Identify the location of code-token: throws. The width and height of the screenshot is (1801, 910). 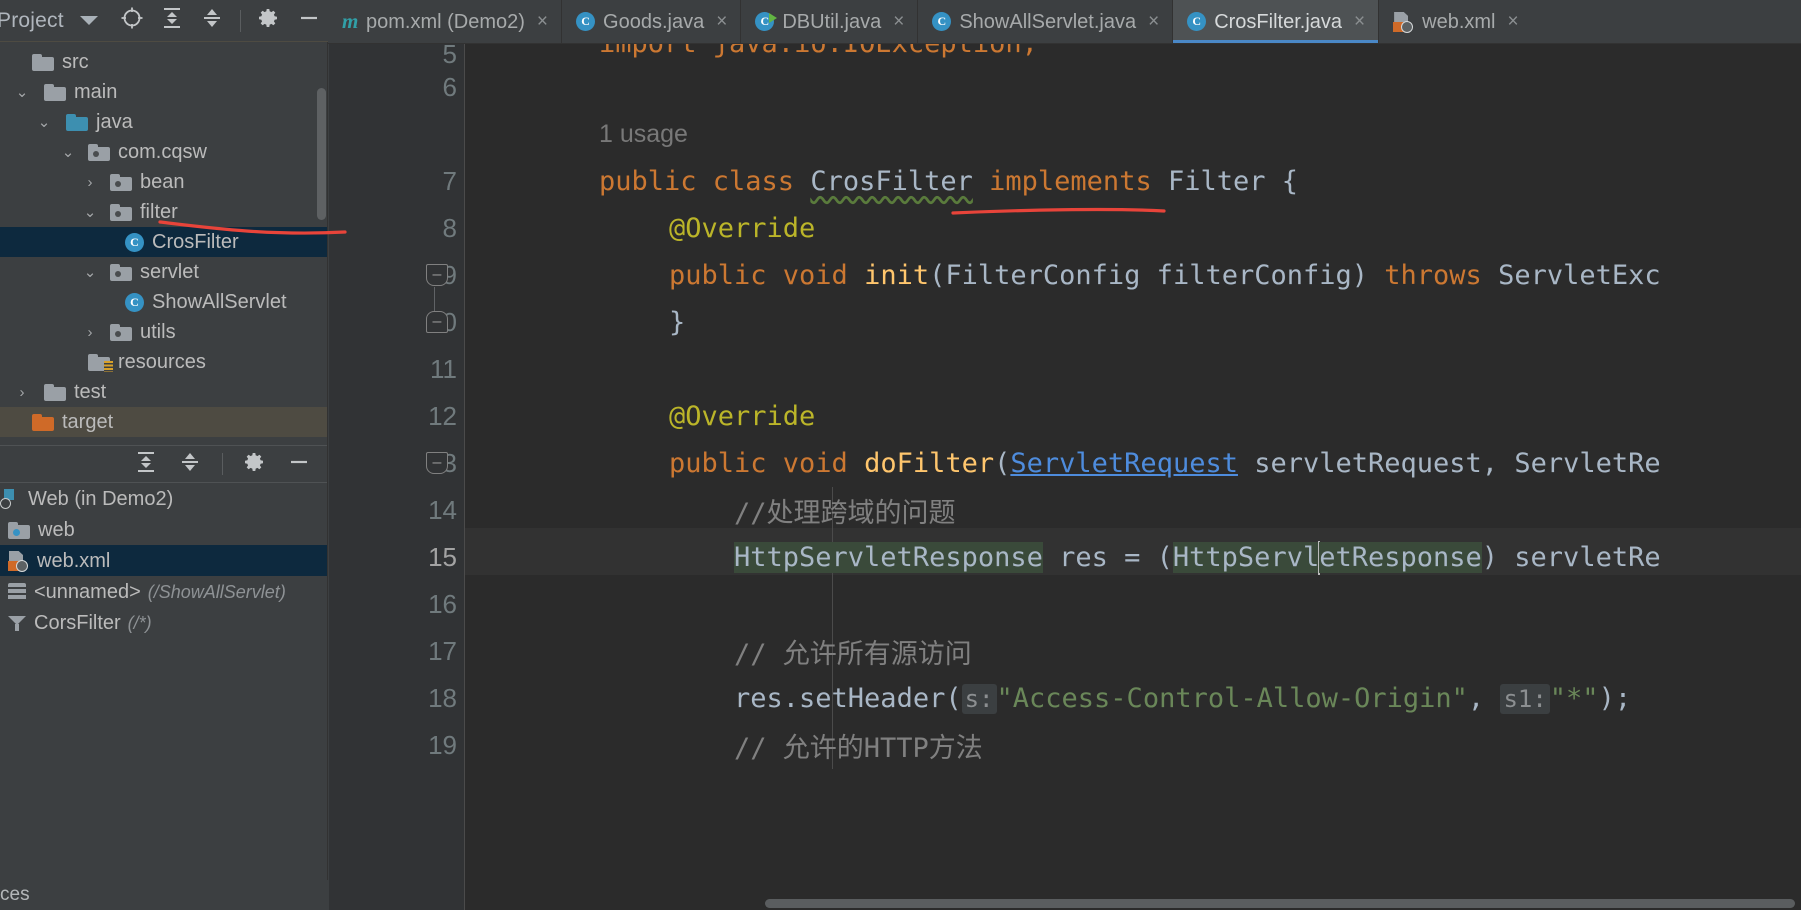
(1433, 275).